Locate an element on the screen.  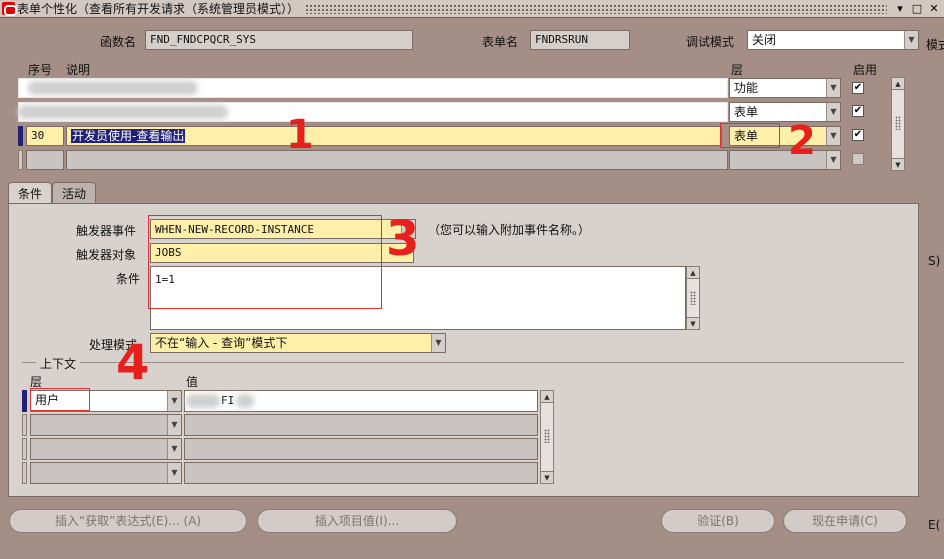
row-level-select: 表单 ▼ is located at coordinates (785, 112).